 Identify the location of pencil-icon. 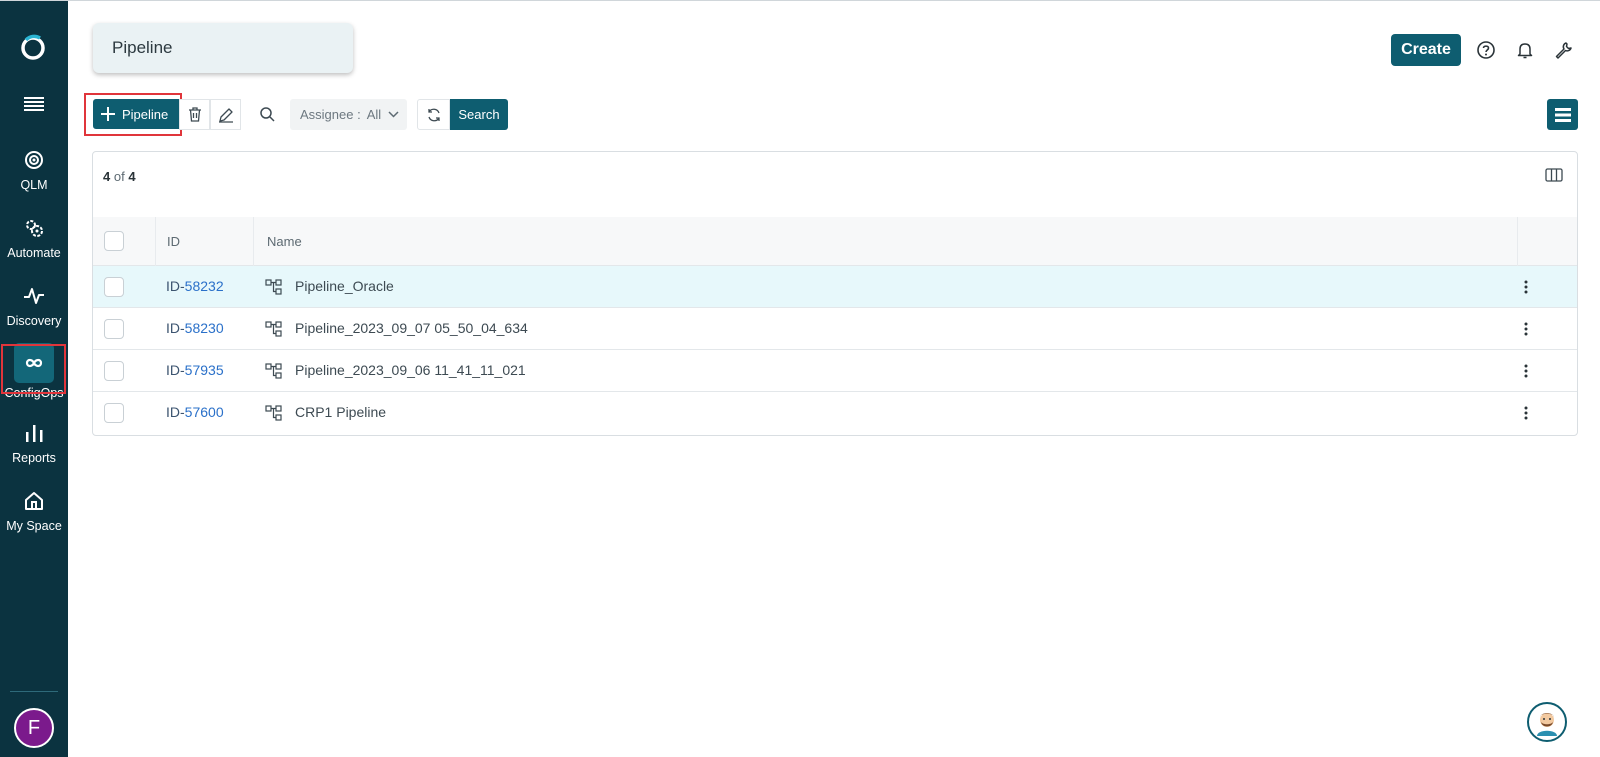
(225, 115).